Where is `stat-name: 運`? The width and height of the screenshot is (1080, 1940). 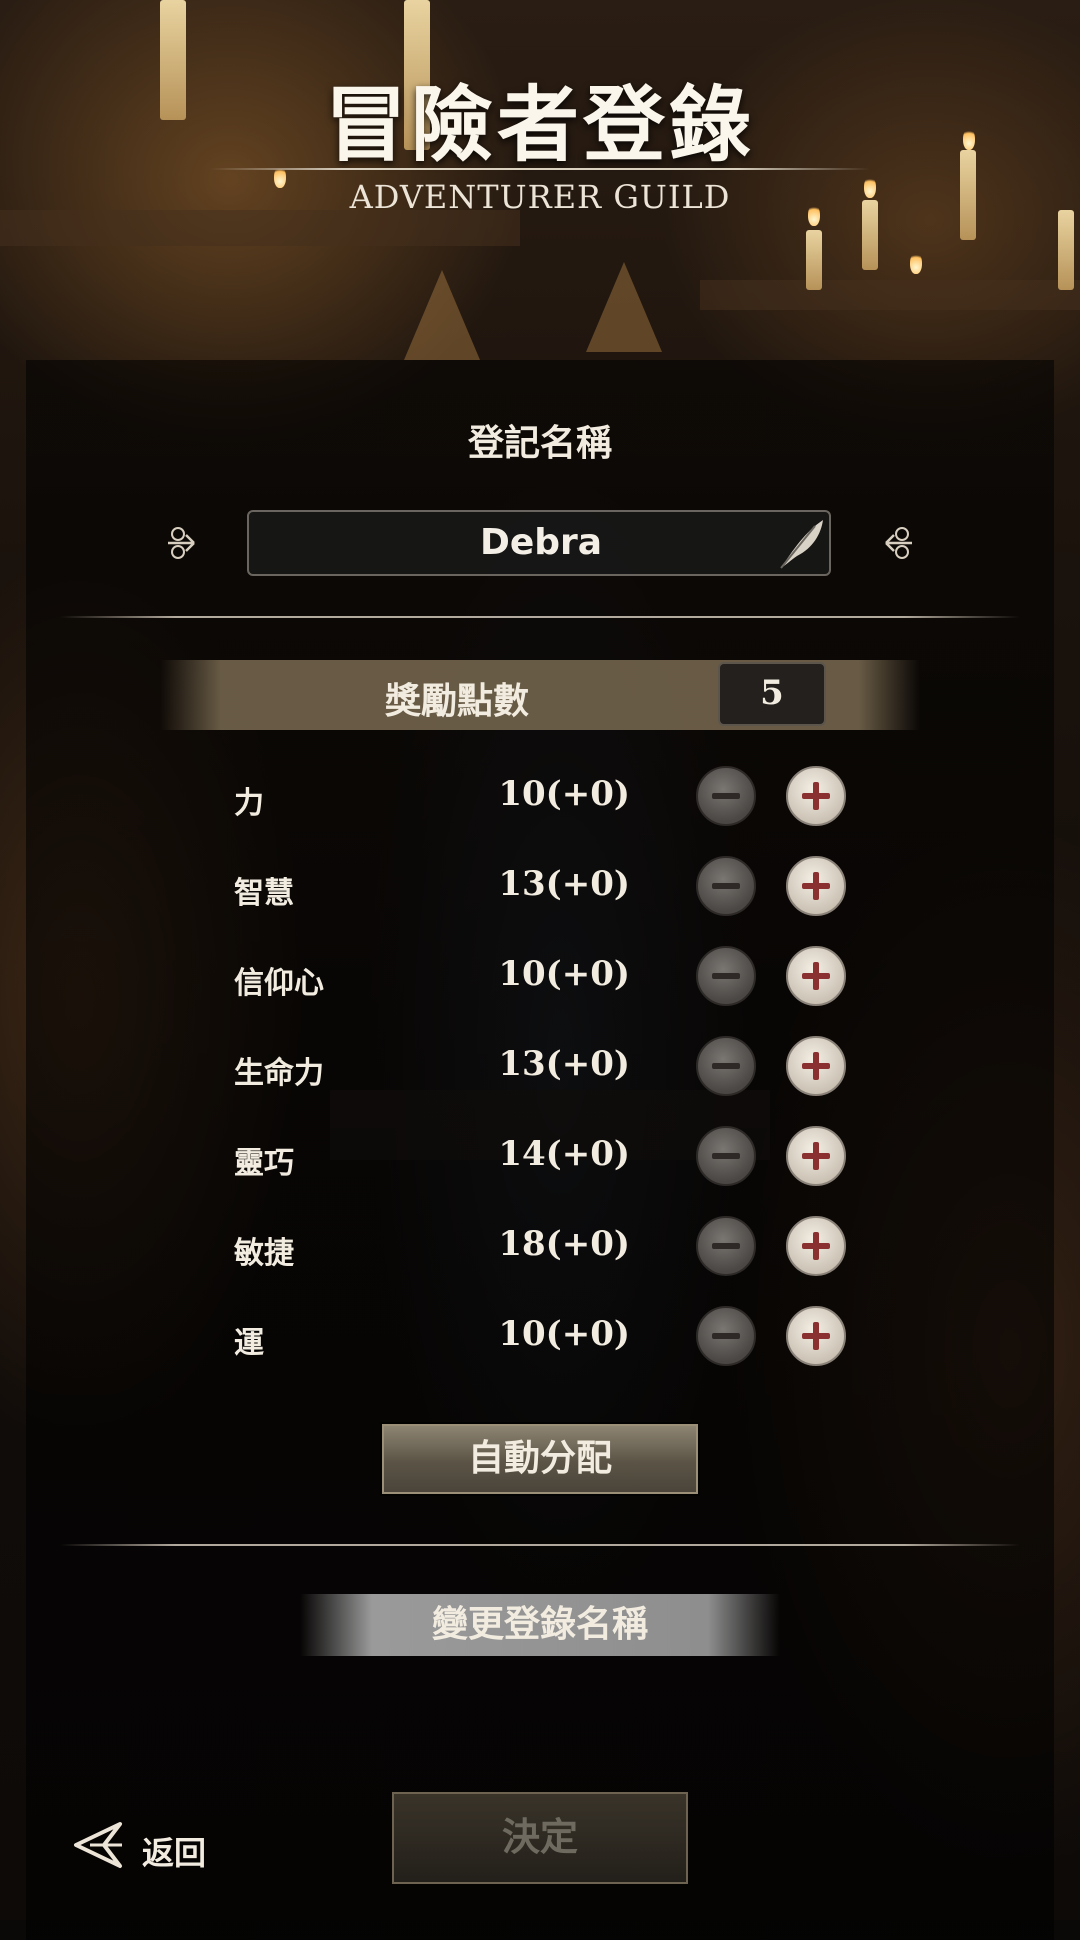 stat-name: 運 is located at coordinates (249, 1343).